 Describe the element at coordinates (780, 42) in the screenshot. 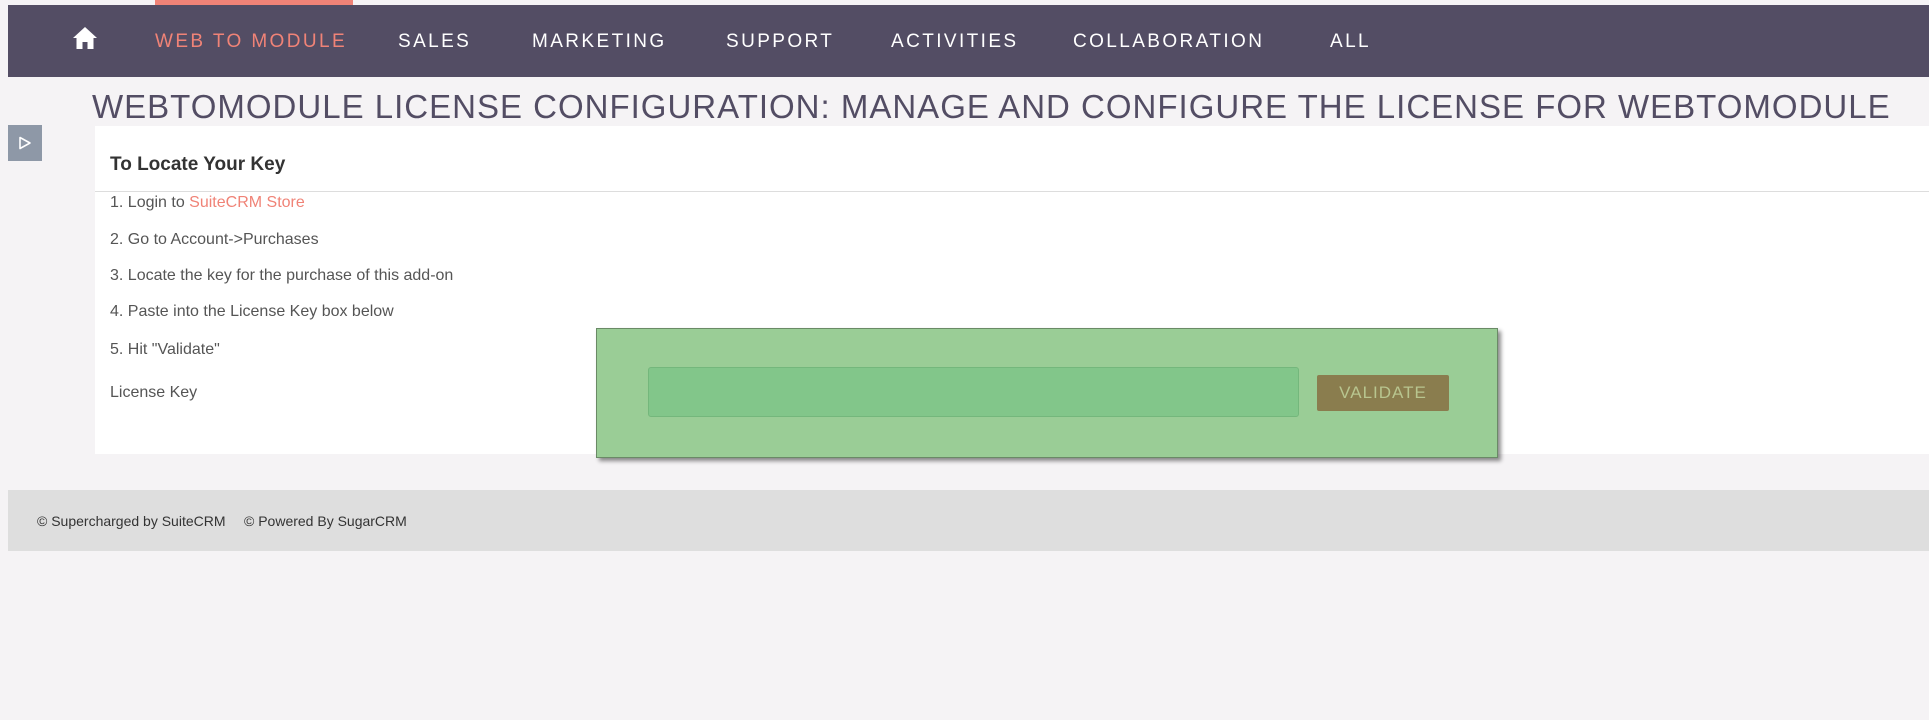

I see `nav-item-support: SUPPORT` at that location.